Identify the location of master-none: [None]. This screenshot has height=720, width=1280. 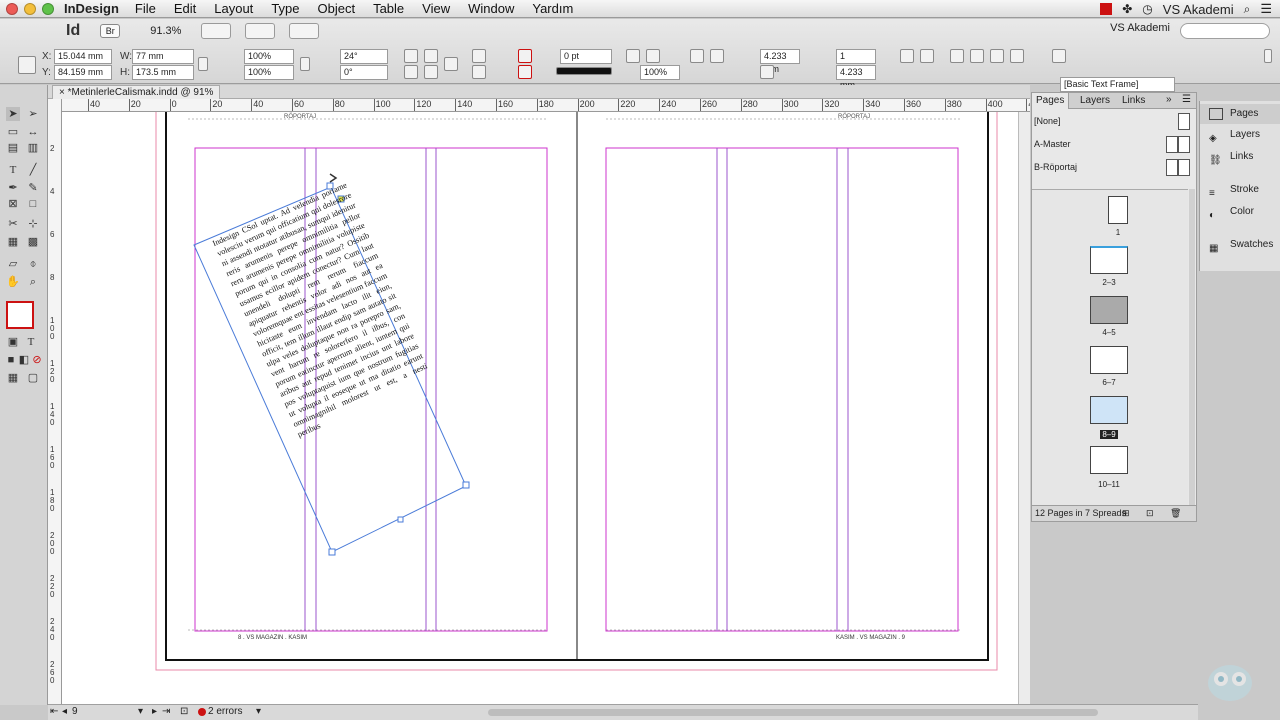
(1114, 121).